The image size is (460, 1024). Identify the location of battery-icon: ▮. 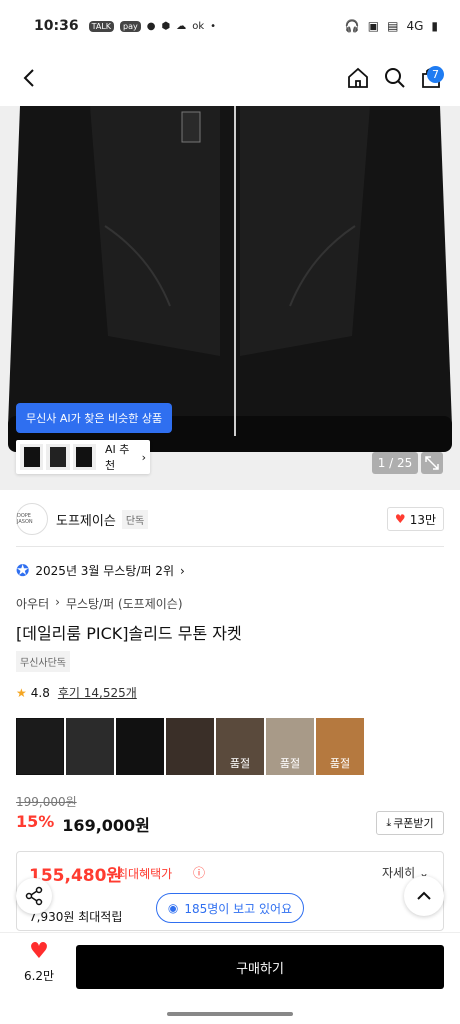
(434, 26).